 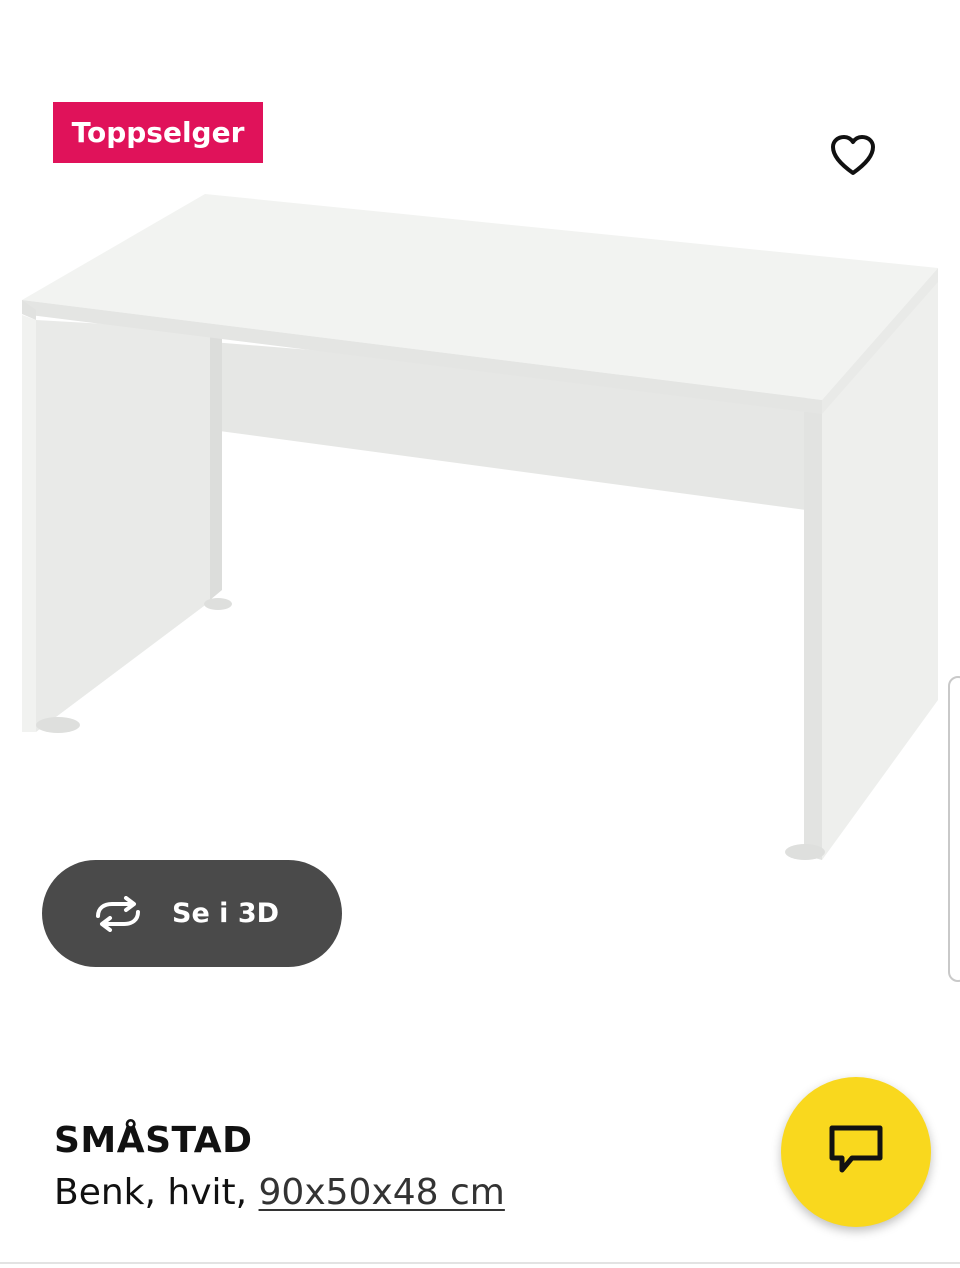 What do you see at coordinates (158, 132) in the screenshot?
I see `top-seller-badge: Toppselger` at bounding box center [158, 132].